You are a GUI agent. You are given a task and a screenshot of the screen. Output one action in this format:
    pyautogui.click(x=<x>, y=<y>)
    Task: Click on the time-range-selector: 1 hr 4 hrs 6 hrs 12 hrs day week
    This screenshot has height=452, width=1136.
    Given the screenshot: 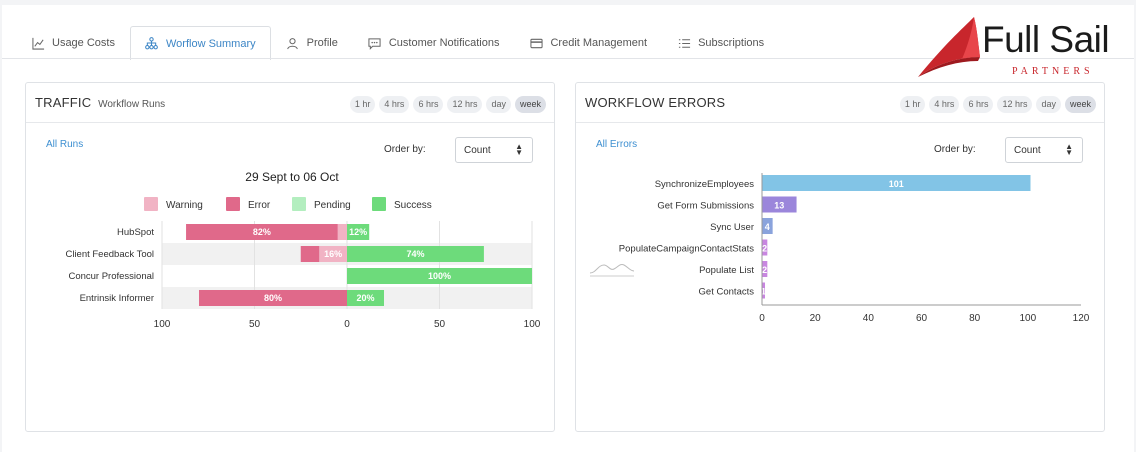 What is the action you would take?
    pyautogui.click(x=447, y=104)
    